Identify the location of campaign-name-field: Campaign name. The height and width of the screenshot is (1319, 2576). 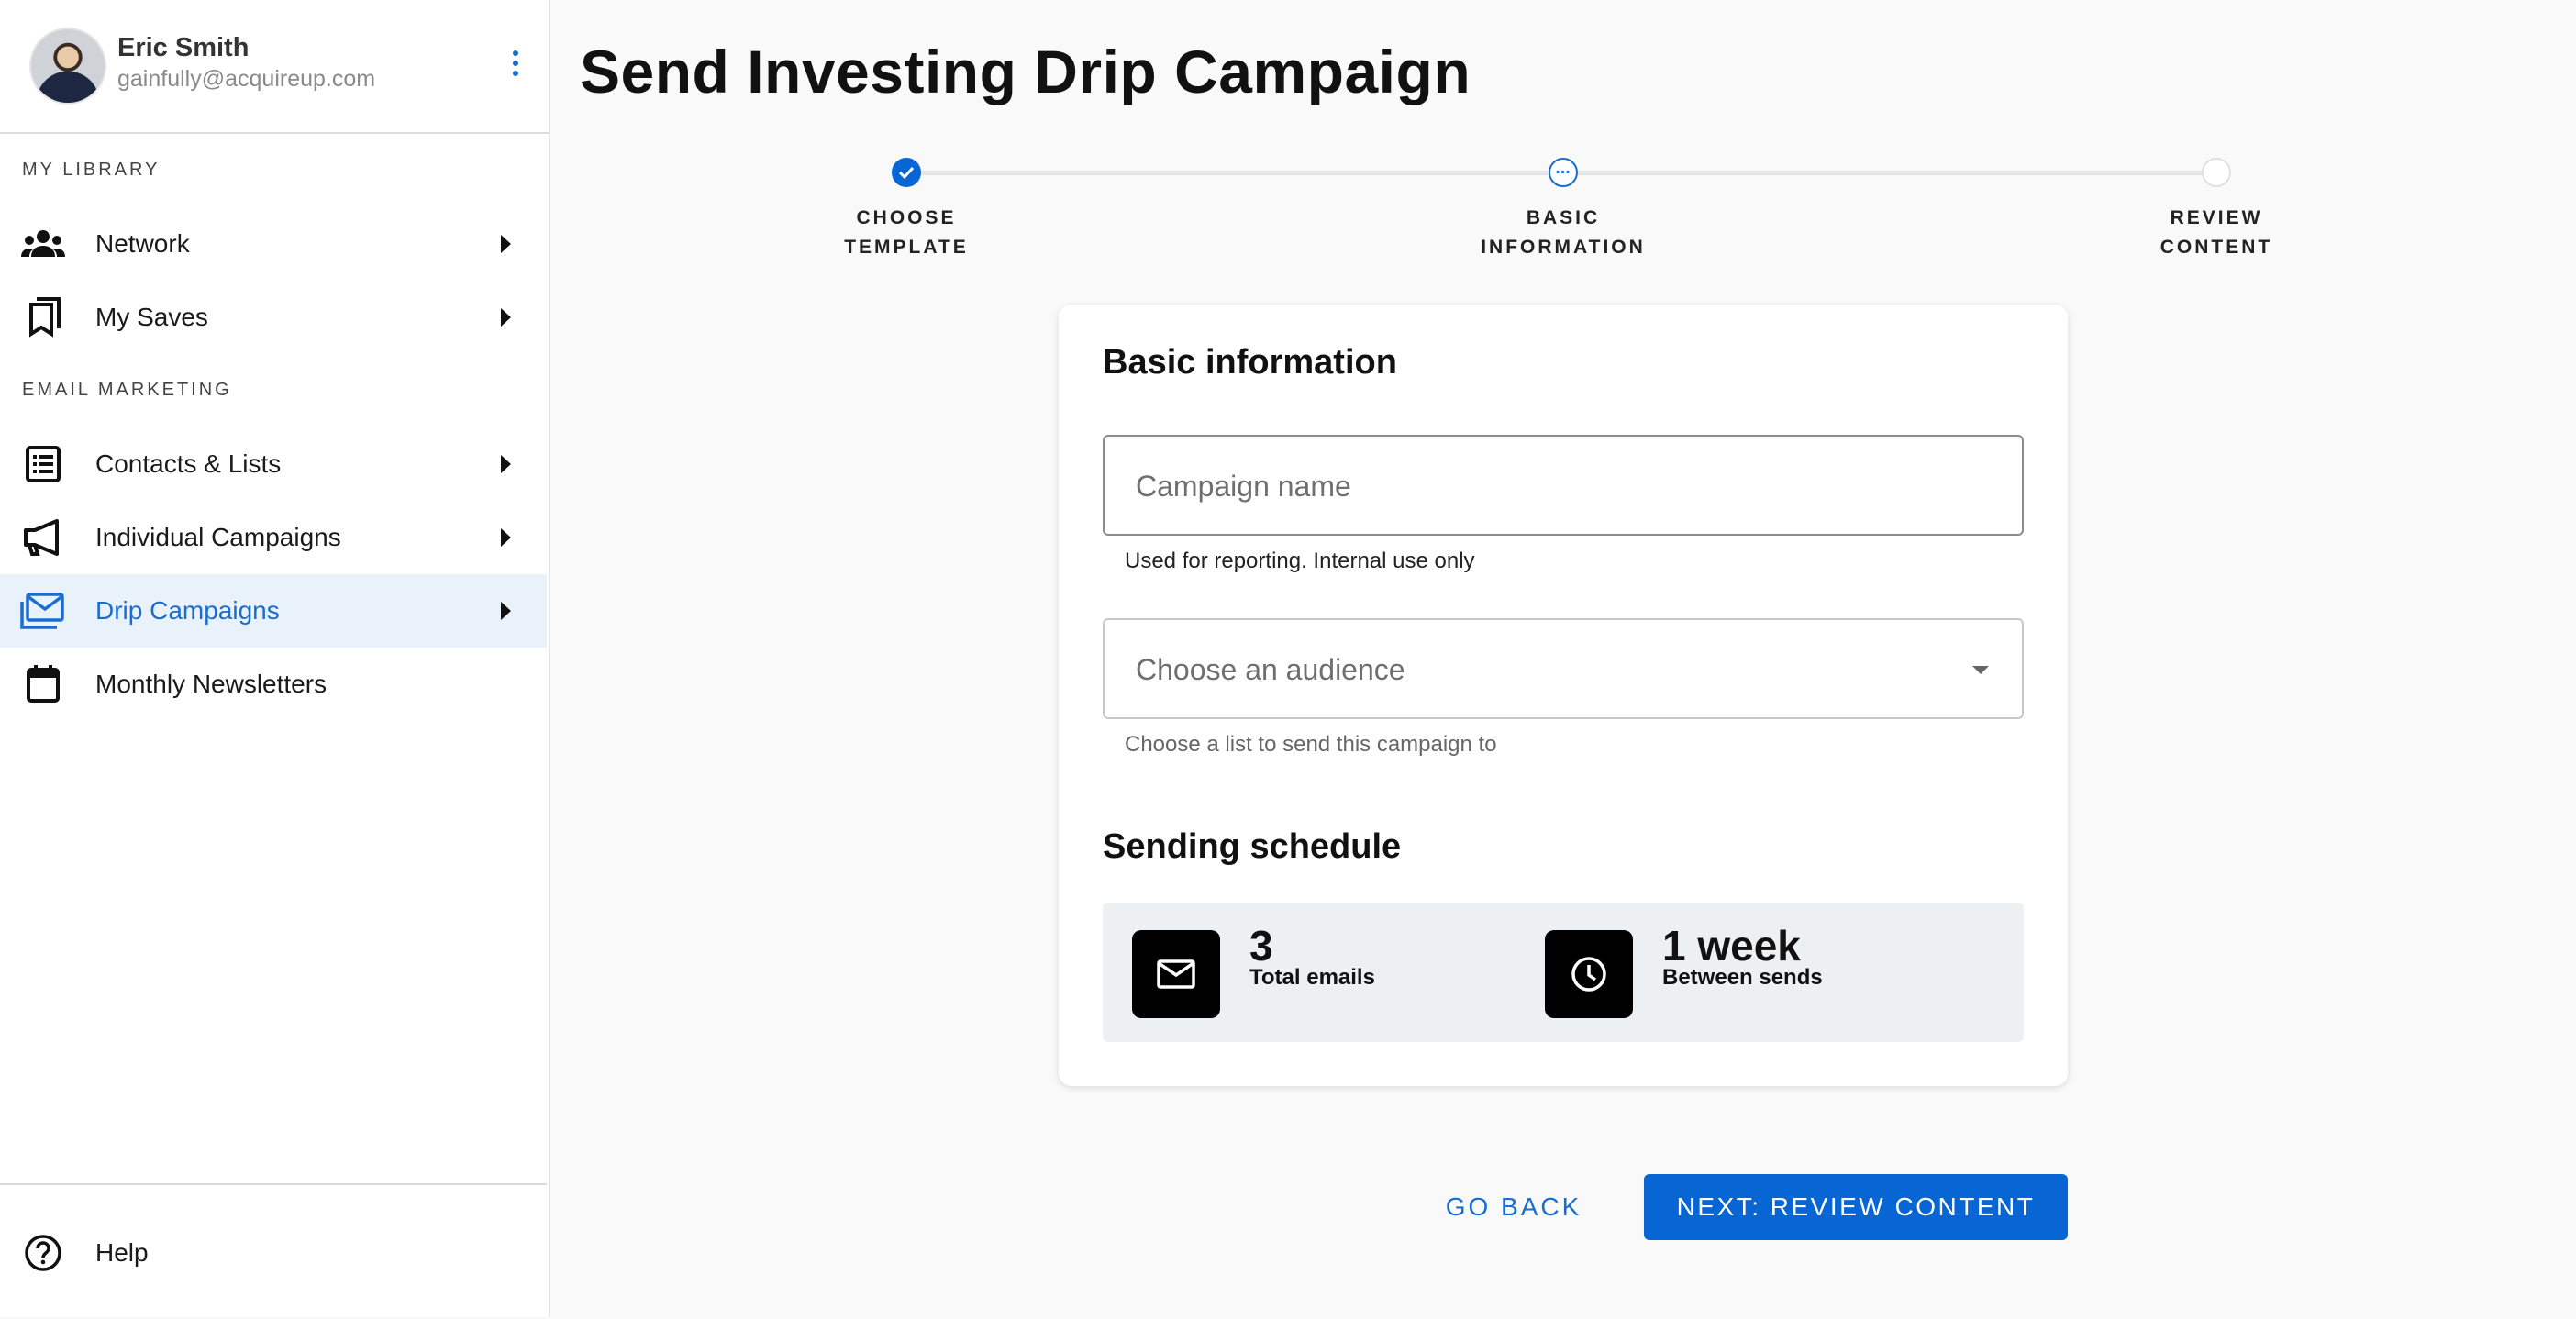
(1563, 485).